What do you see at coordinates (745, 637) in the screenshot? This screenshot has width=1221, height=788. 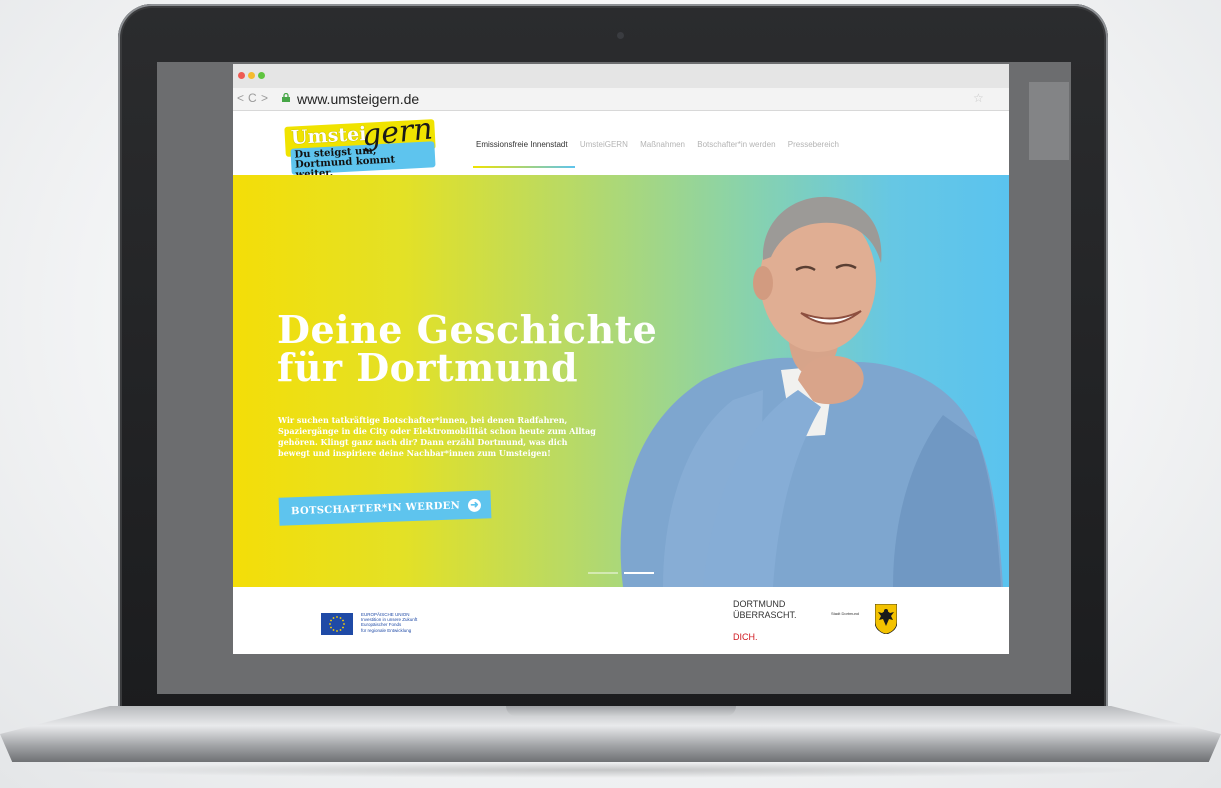 I see `dortmund-dich-text: DICH.` at bounding box center [745, 637].